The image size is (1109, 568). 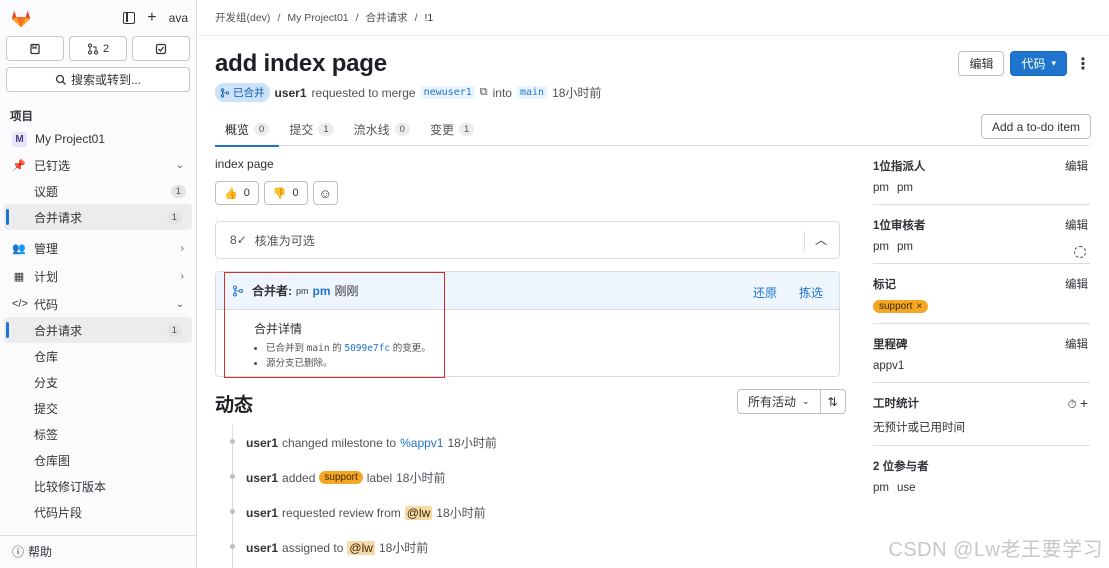 What do you see at coordinates (231, 193) in the screenshot?
I see `thumbsup-icon: 👍` at bounding box center [231, 193].